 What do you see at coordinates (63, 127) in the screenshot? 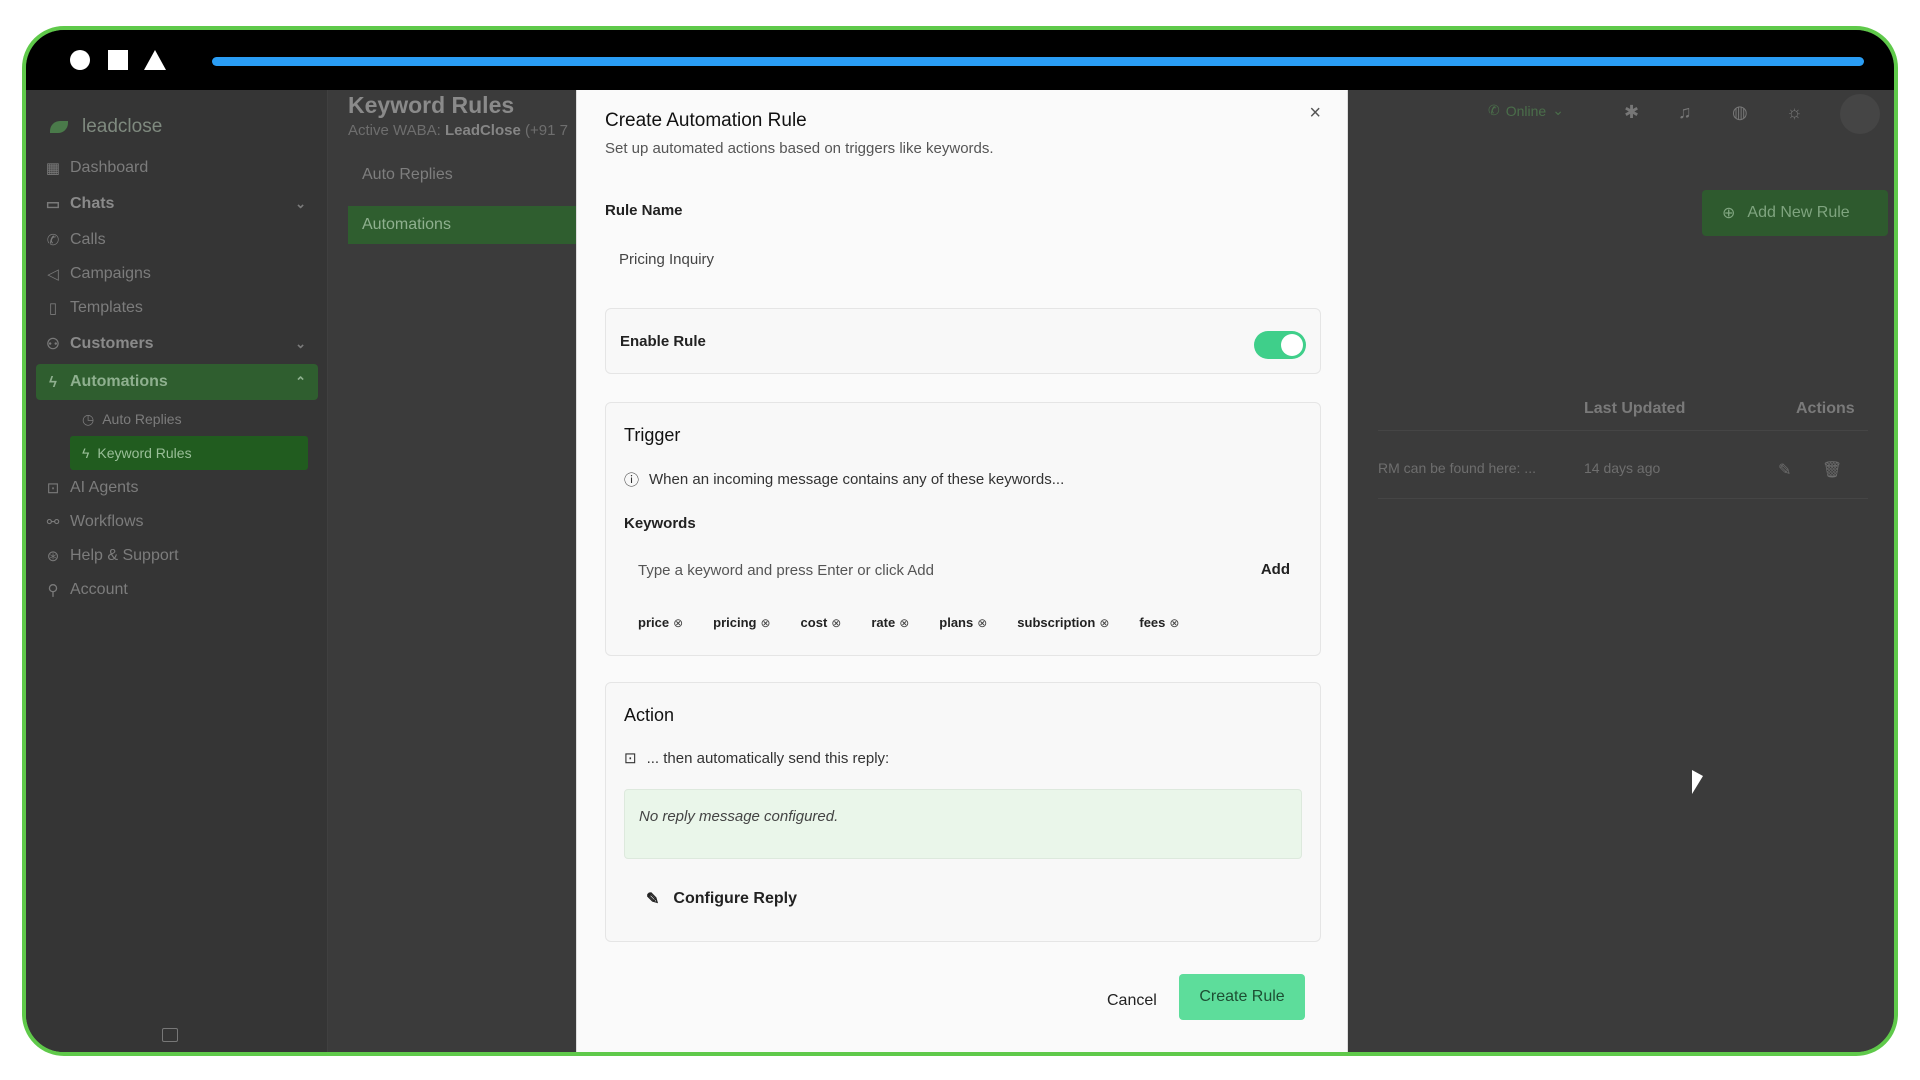
I see `logo-icon` at bounding box center [63, 127].